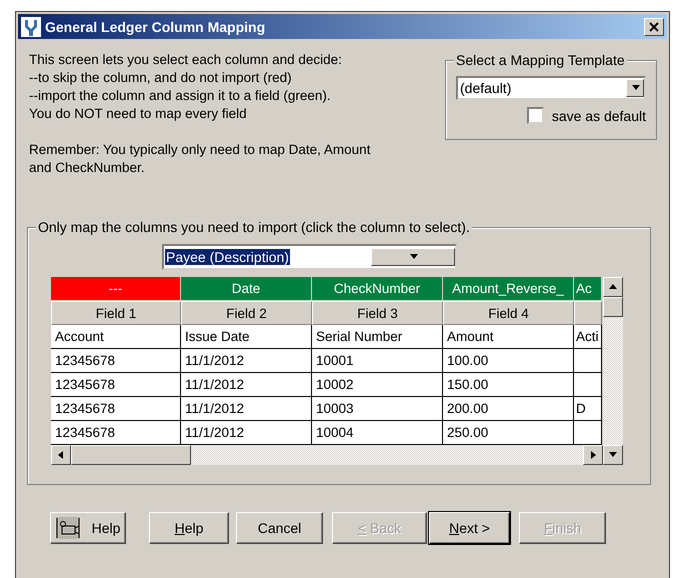 Image resolution: width=683 pixels, height=578 pixels. Describe the element at coordinates (588, 409) in the screenshot. I see `table-cell: D` at that location.